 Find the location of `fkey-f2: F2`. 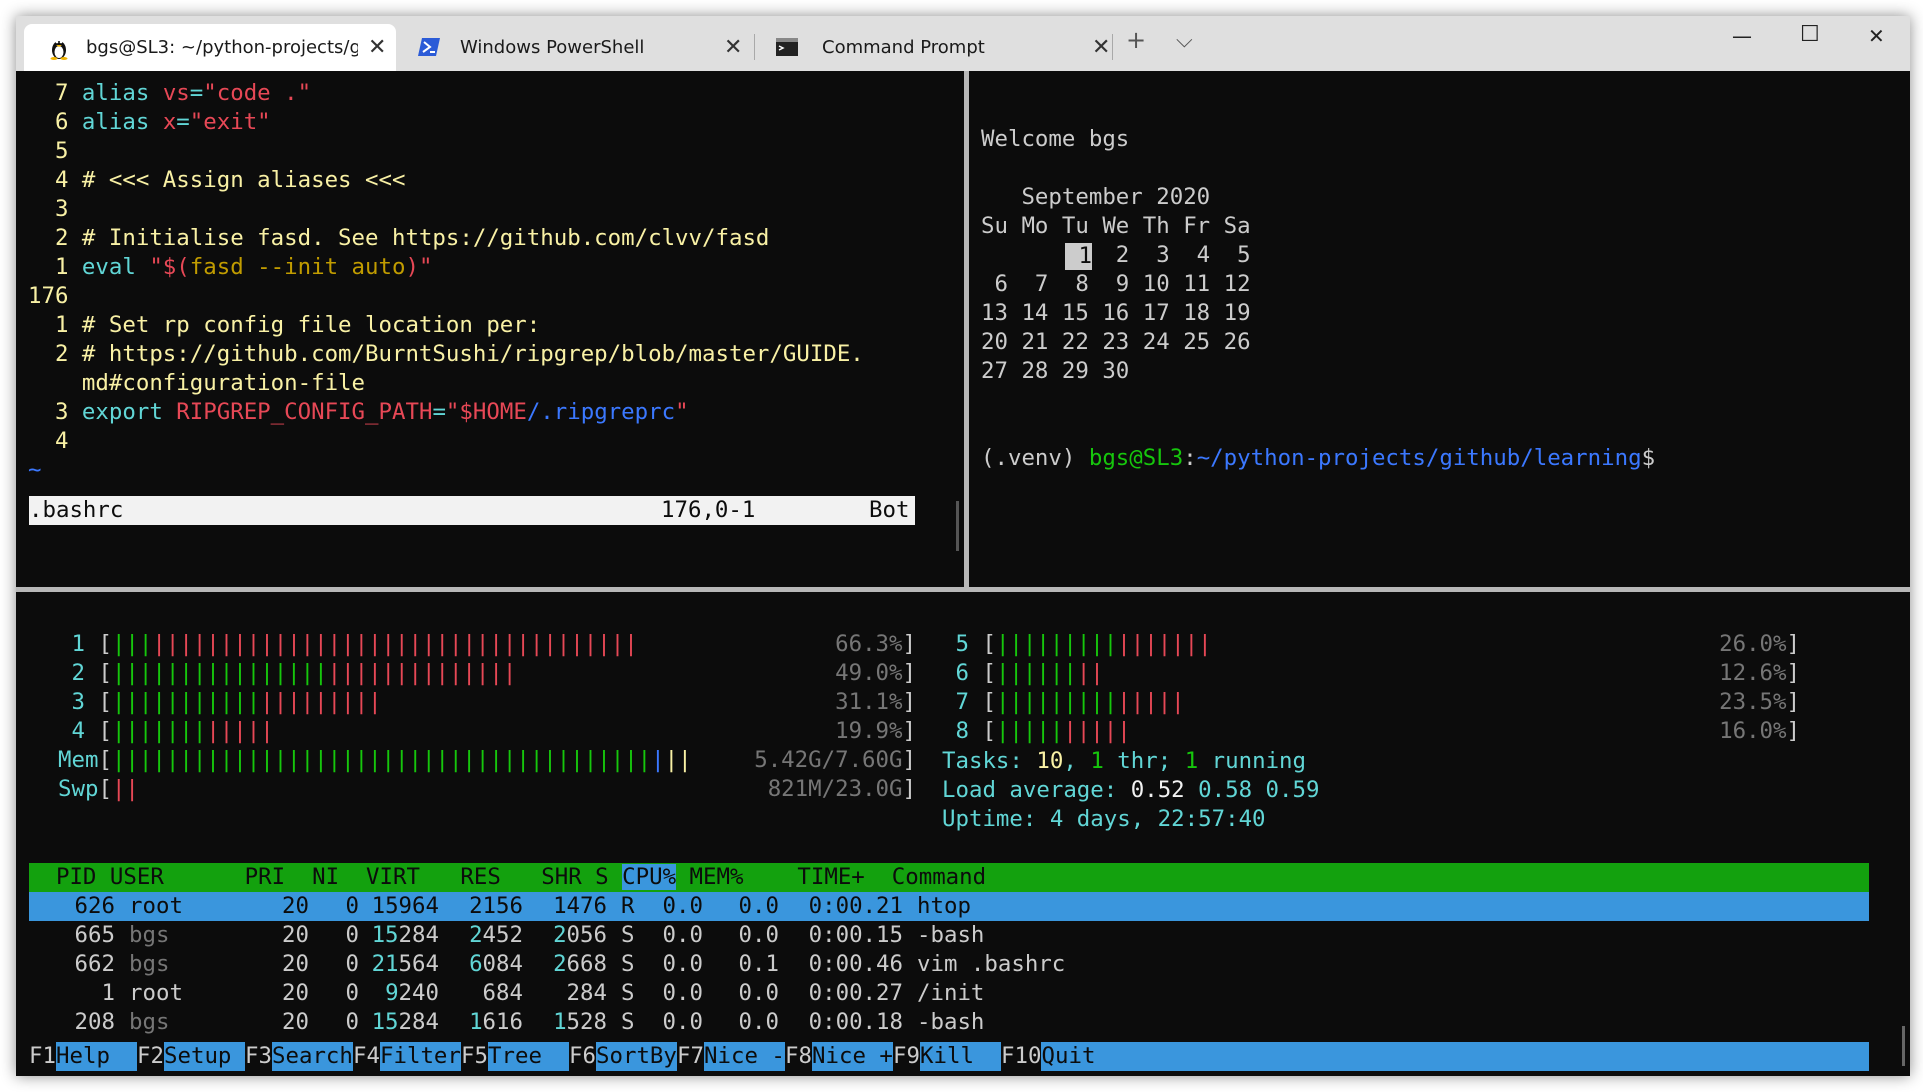

fkey-f2: F2 is located at coordinates (150, 1056).